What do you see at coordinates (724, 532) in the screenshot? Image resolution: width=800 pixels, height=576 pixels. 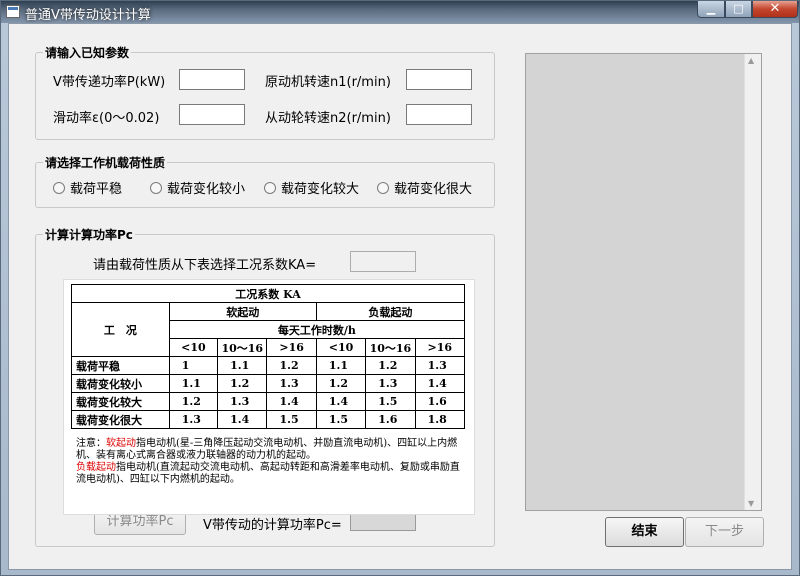 I see `next-button: 下一步` at bounding box center [724, 532].